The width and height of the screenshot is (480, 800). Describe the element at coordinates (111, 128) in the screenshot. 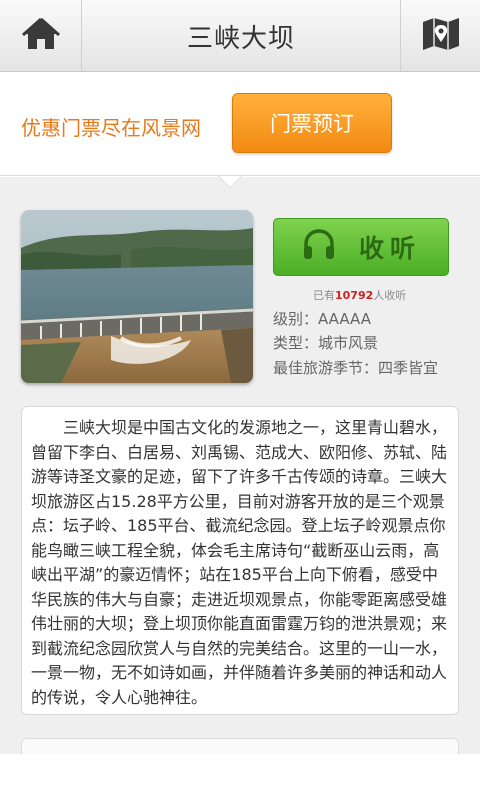

I see `promo-text: 优惠门票尽在风景网` at that location.